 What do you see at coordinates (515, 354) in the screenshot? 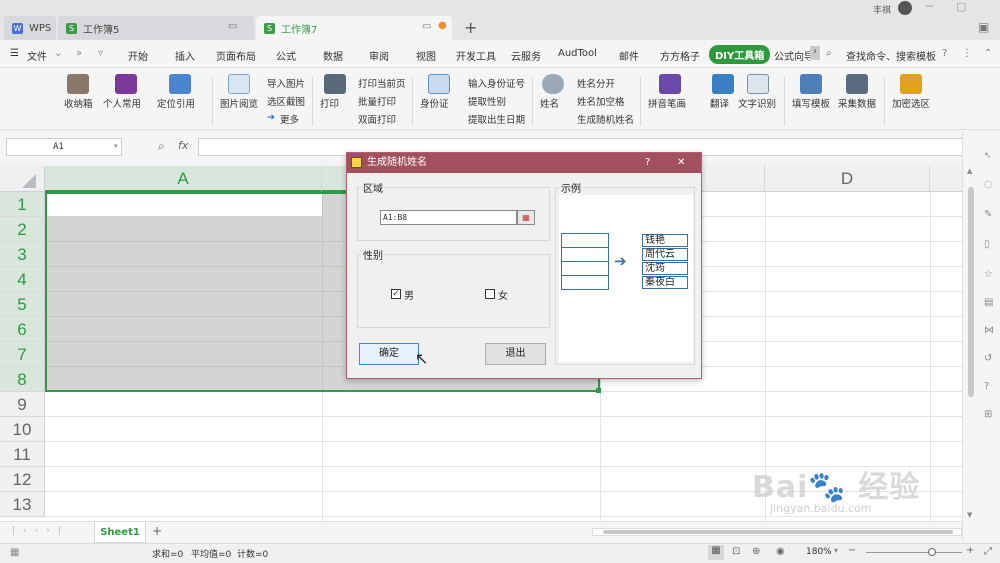
I see `exit-button: 退出` at bounding box center [515, 354].